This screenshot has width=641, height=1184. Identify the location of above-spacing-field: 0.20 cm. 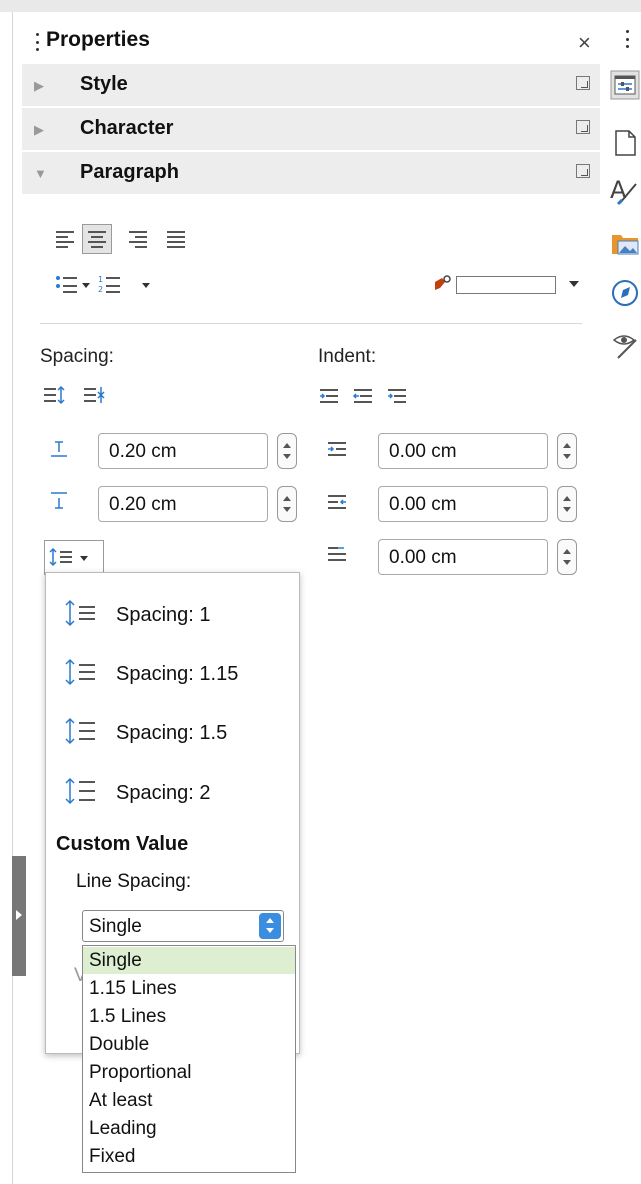
(183, 451).